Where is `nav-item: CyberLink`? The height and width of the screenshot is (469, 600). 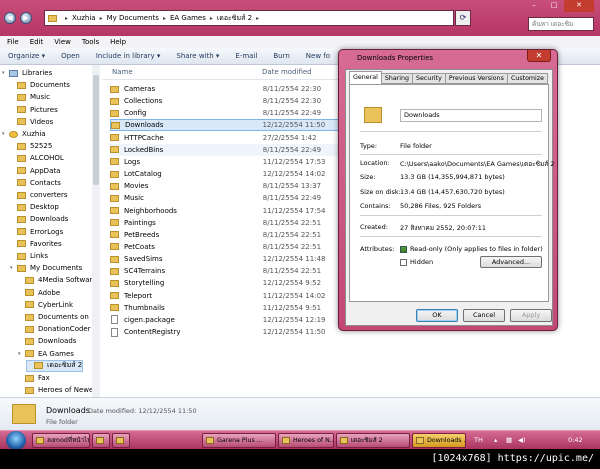 nav-item: CyberLink is located at coordinates (45, 305).